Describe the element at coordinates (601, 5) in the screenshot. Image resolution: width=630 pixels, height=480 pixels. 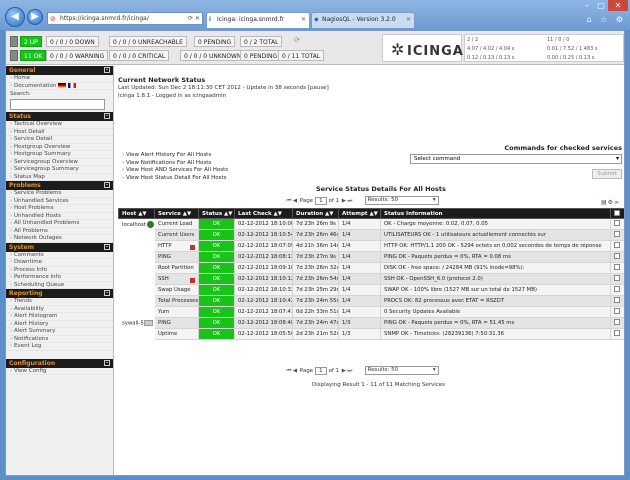
I see `maximize-button: □` at that location.